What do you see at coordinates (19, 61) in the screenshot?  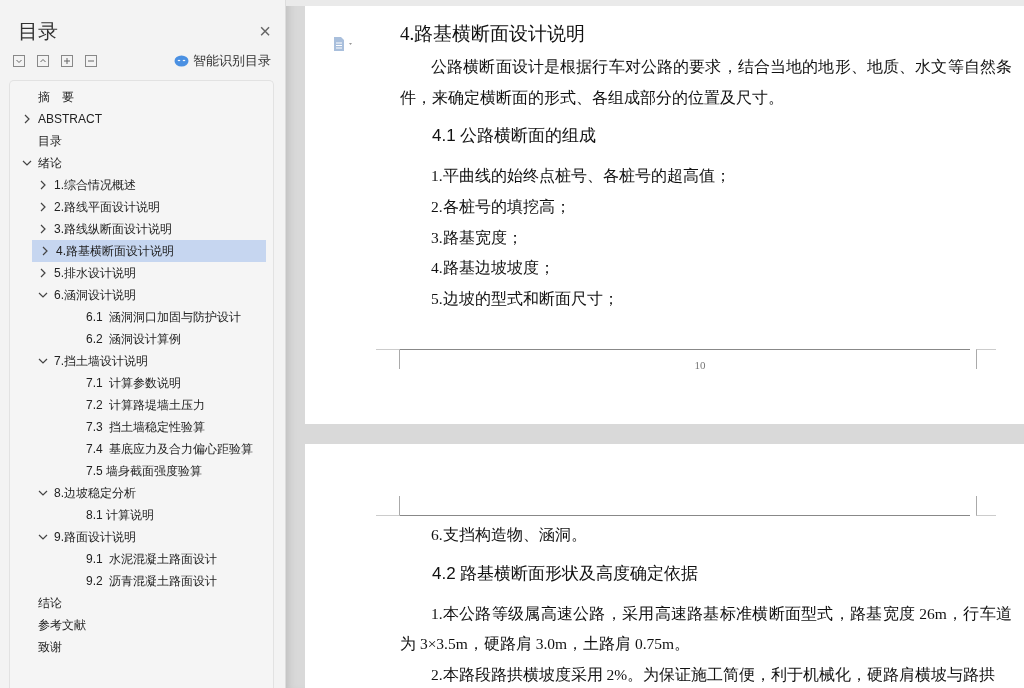 I see `expand-all-icon` at bounding box center [19, 61].